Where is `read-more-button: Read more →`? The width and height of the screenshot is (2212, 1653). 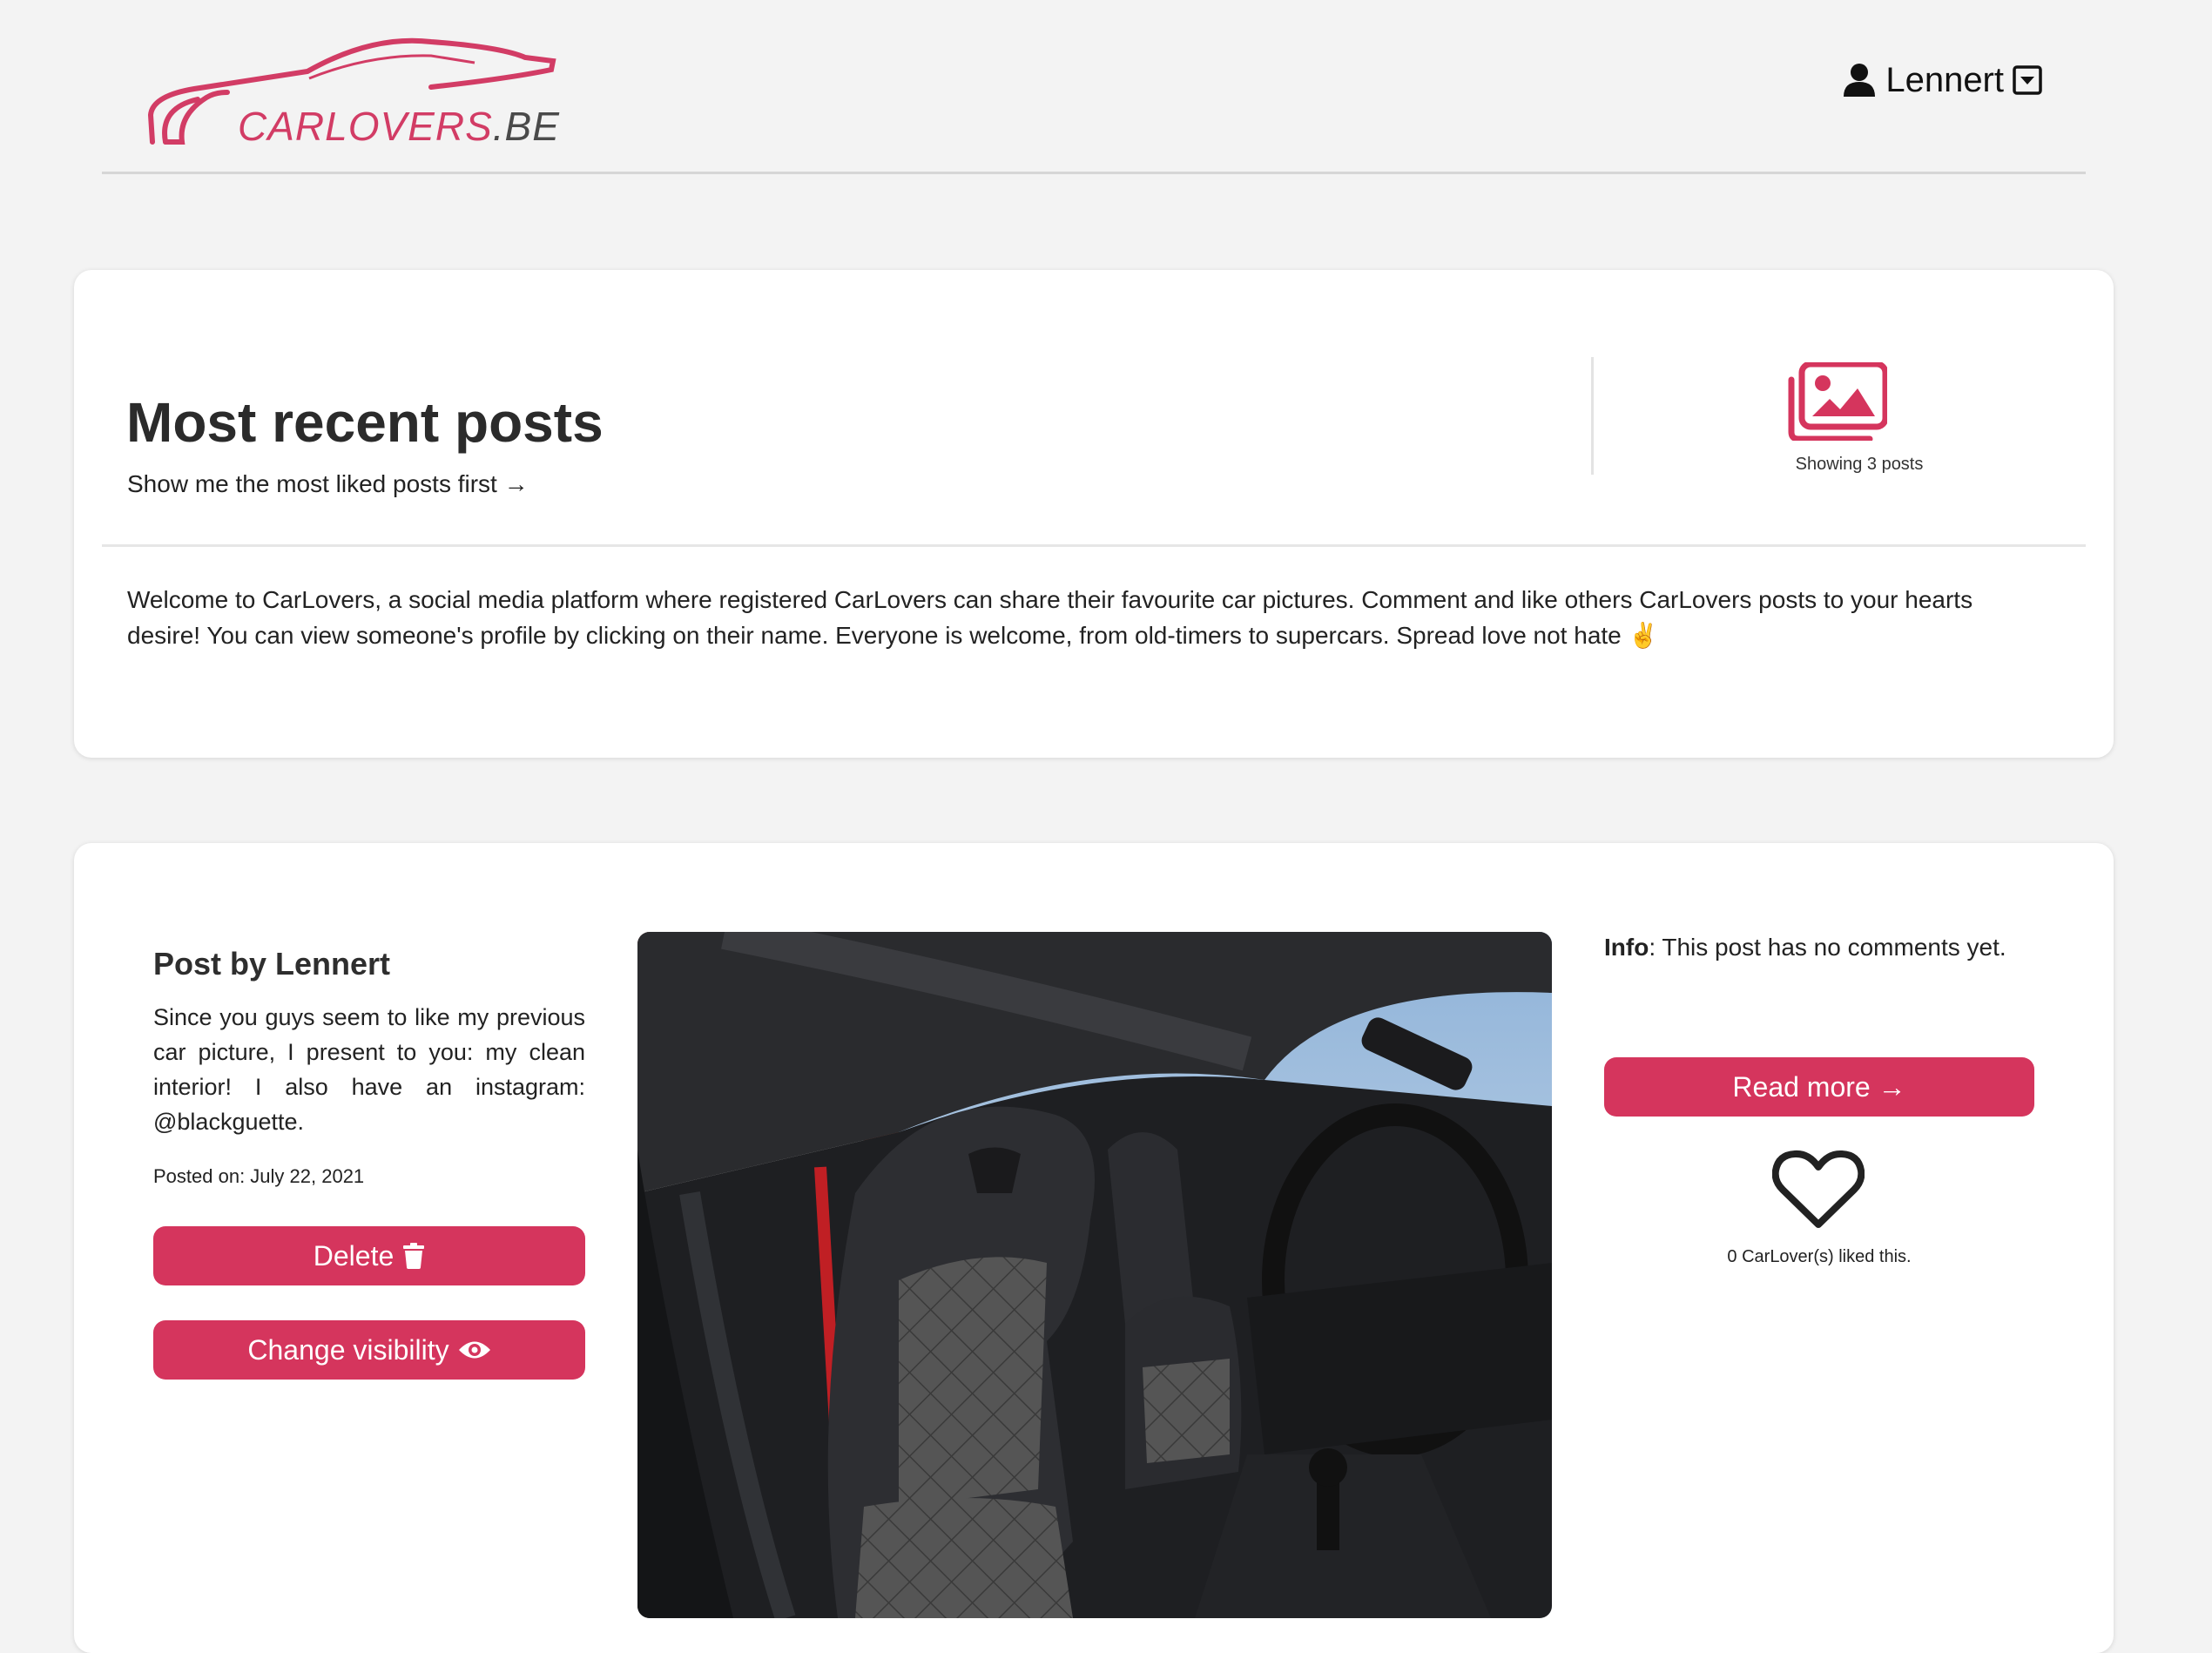
read-more-button: Read more → is located at coordinates (1819, 1087).